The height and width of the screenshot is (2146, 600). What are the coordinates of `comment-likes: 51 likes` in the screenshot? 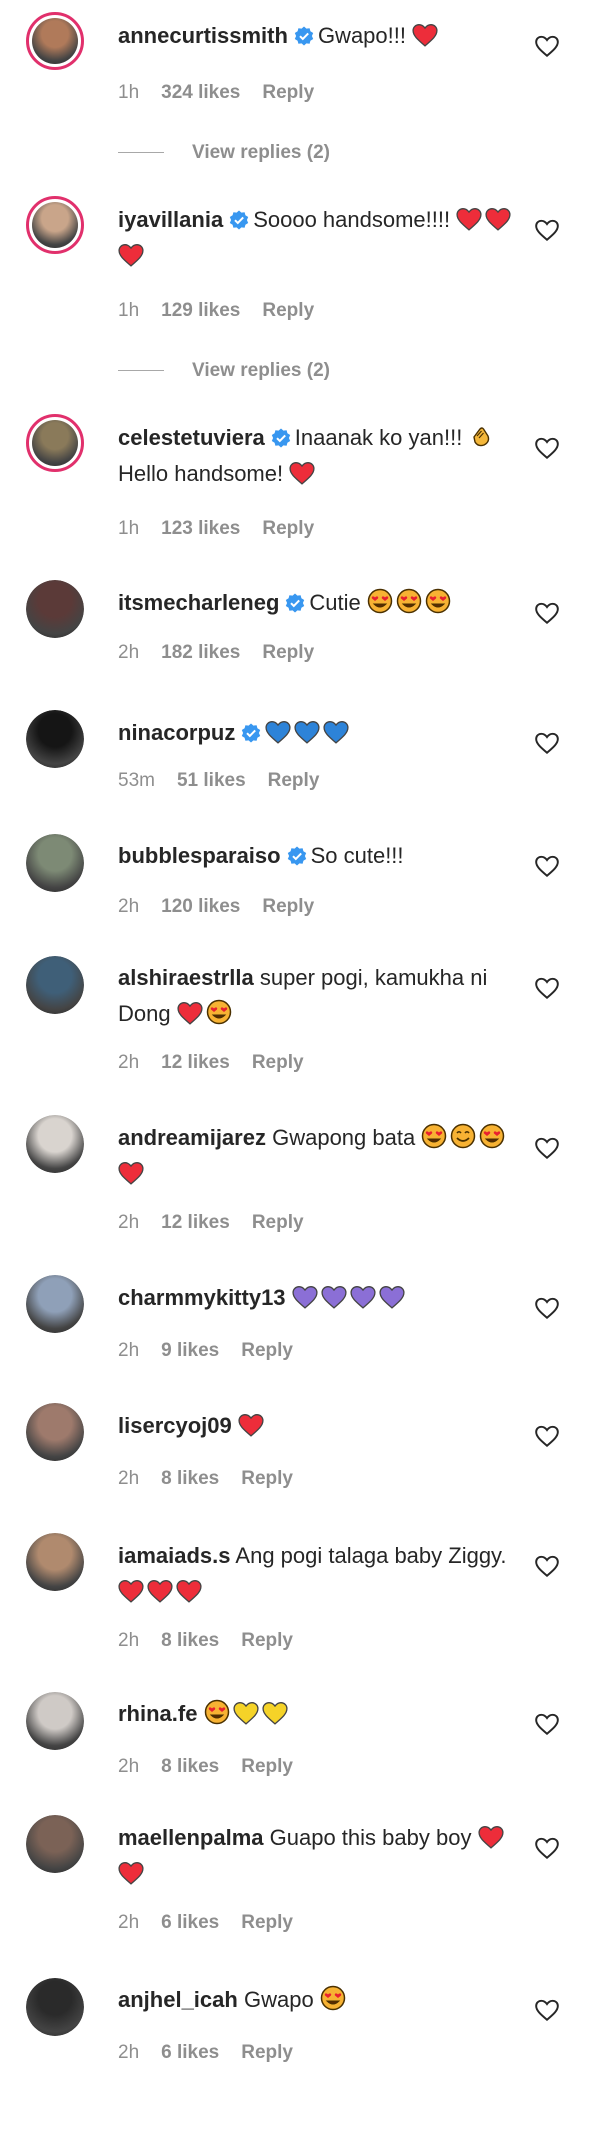 It's located at (211, 780).